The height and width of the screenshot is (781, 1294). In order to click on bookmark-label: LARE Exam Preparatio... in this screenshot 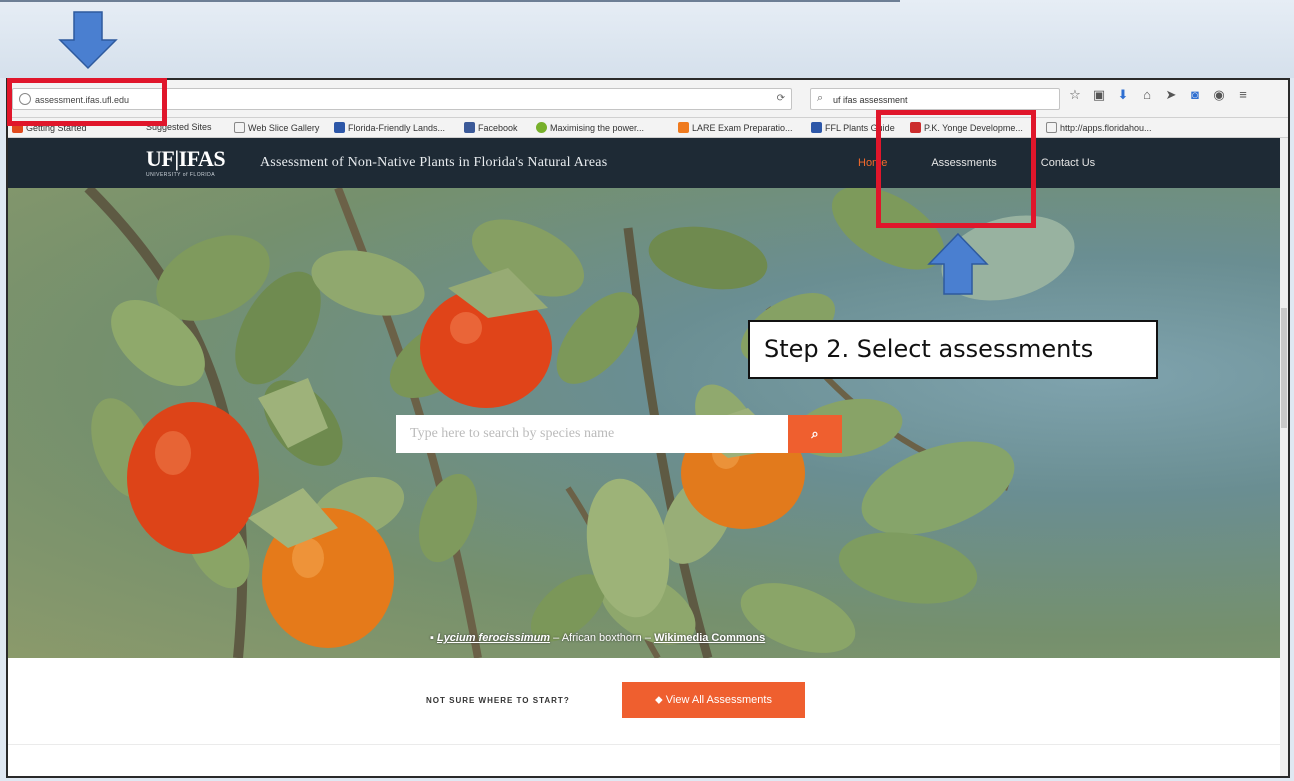, I will do `click(742, 127)`.